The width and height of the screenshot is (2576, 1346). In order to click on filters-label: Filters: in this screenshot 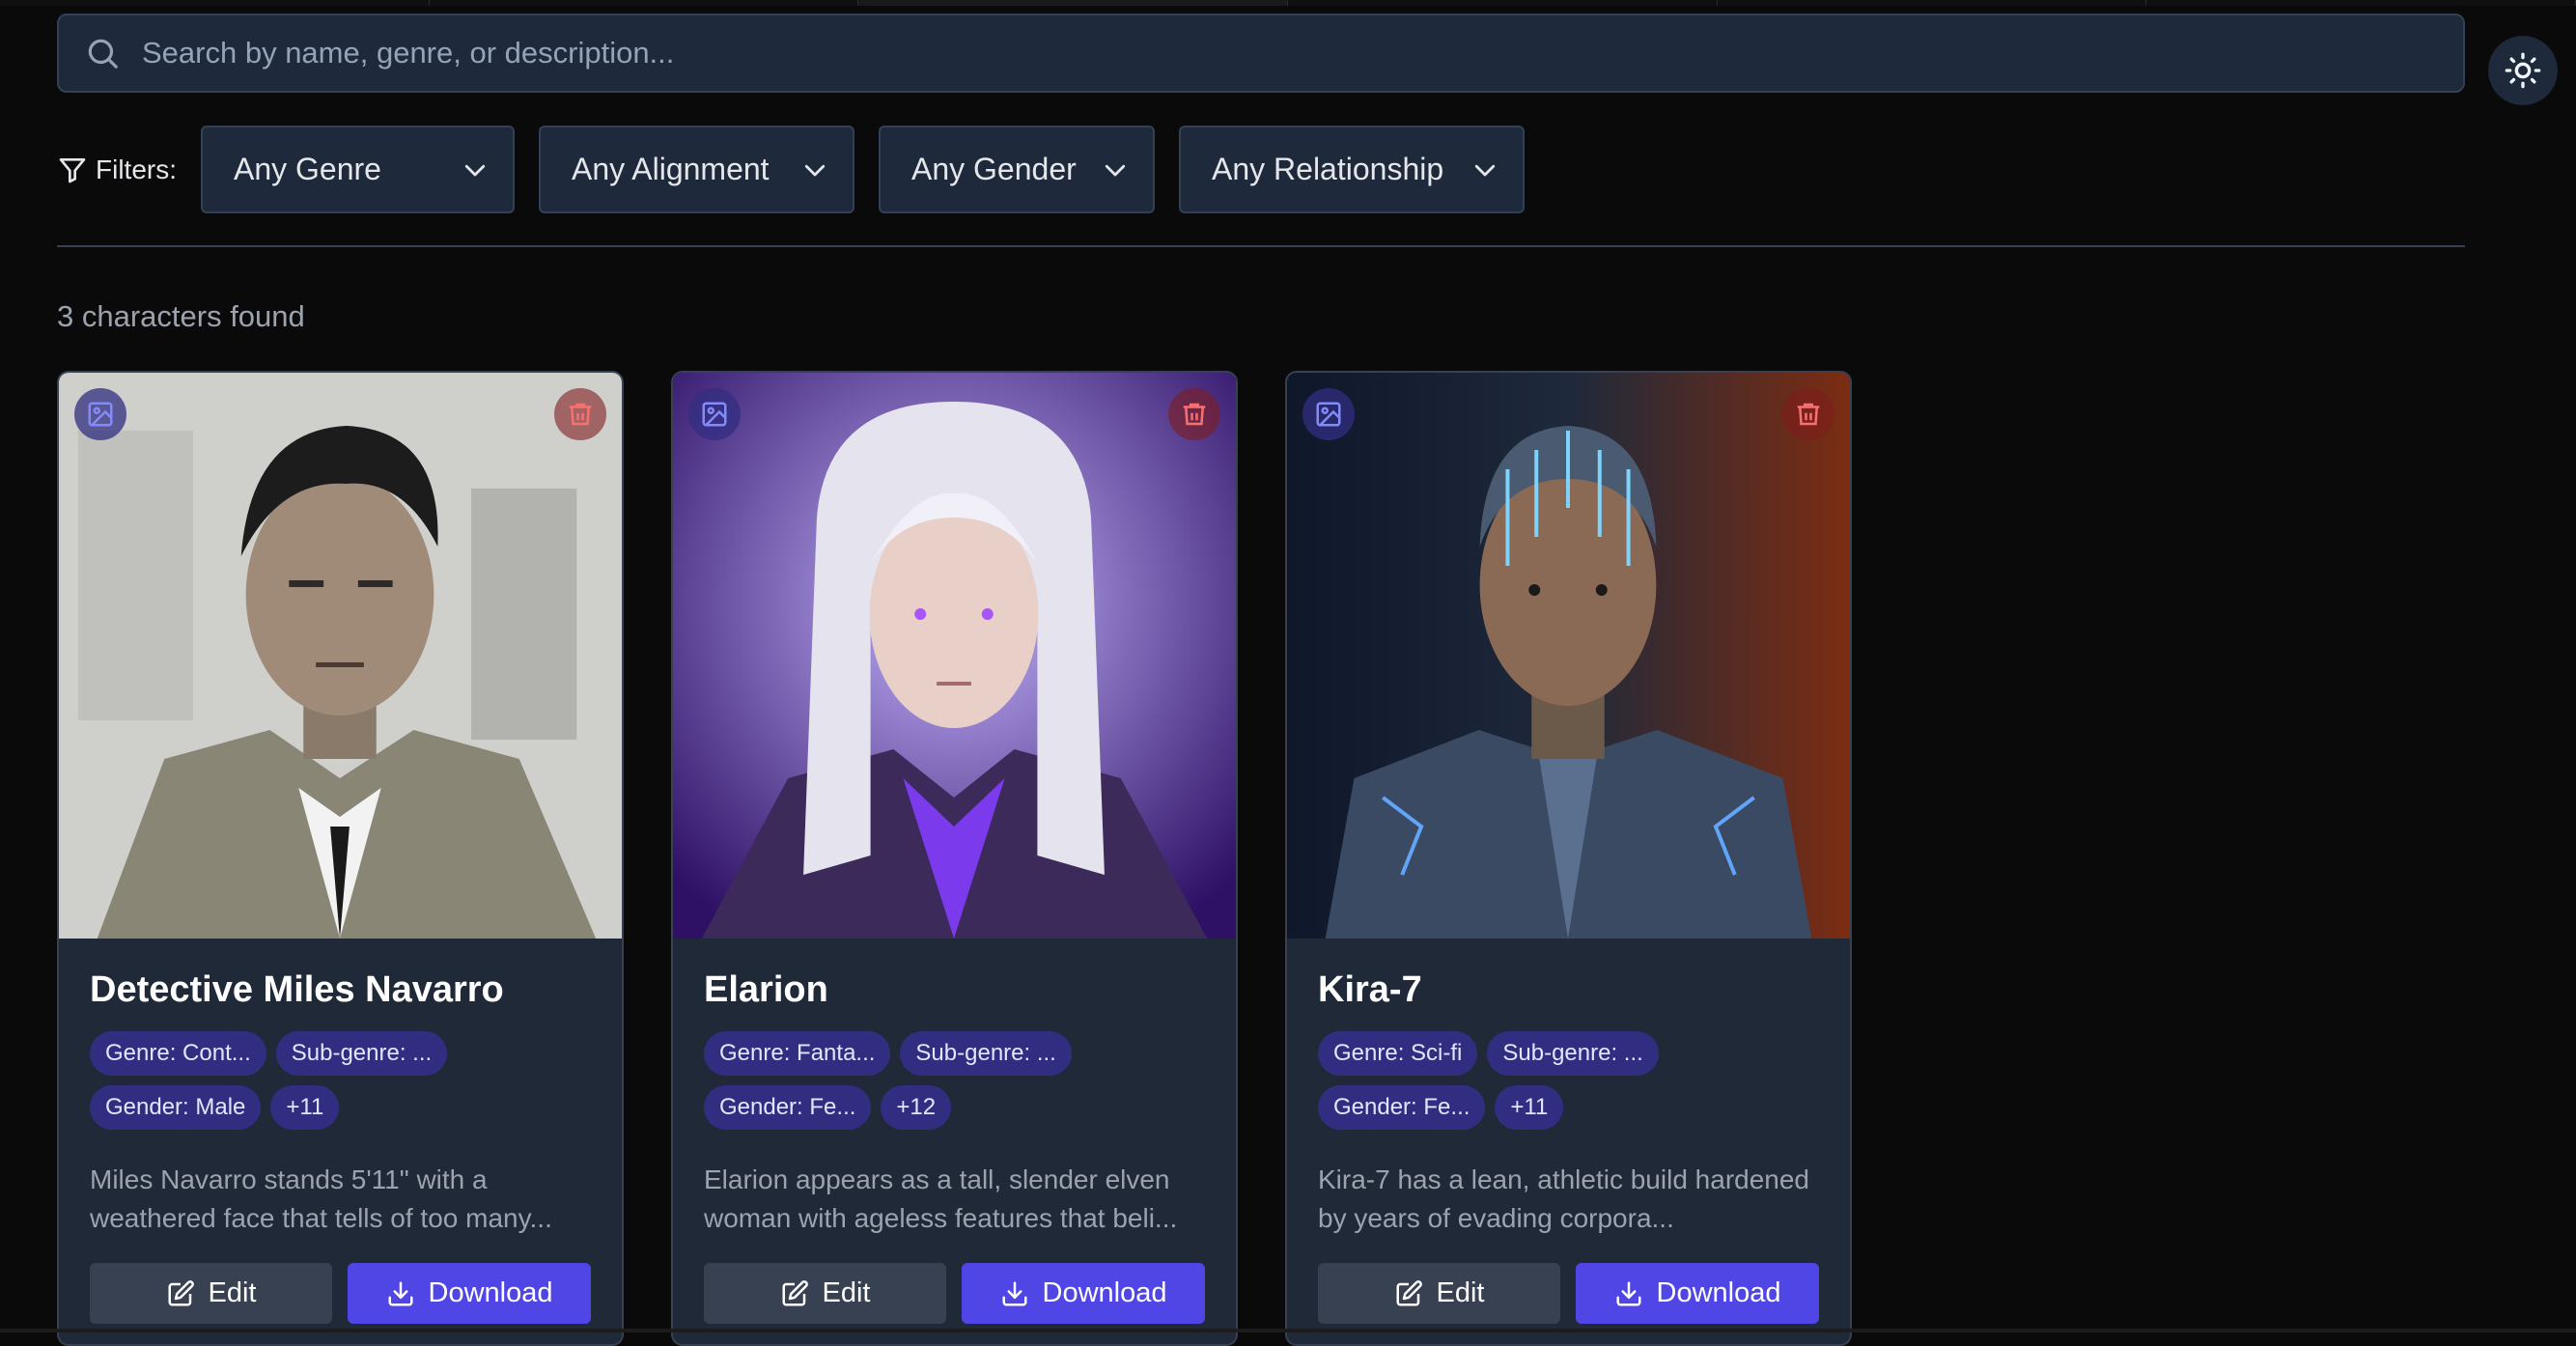, I will do `click(117, 170)`.